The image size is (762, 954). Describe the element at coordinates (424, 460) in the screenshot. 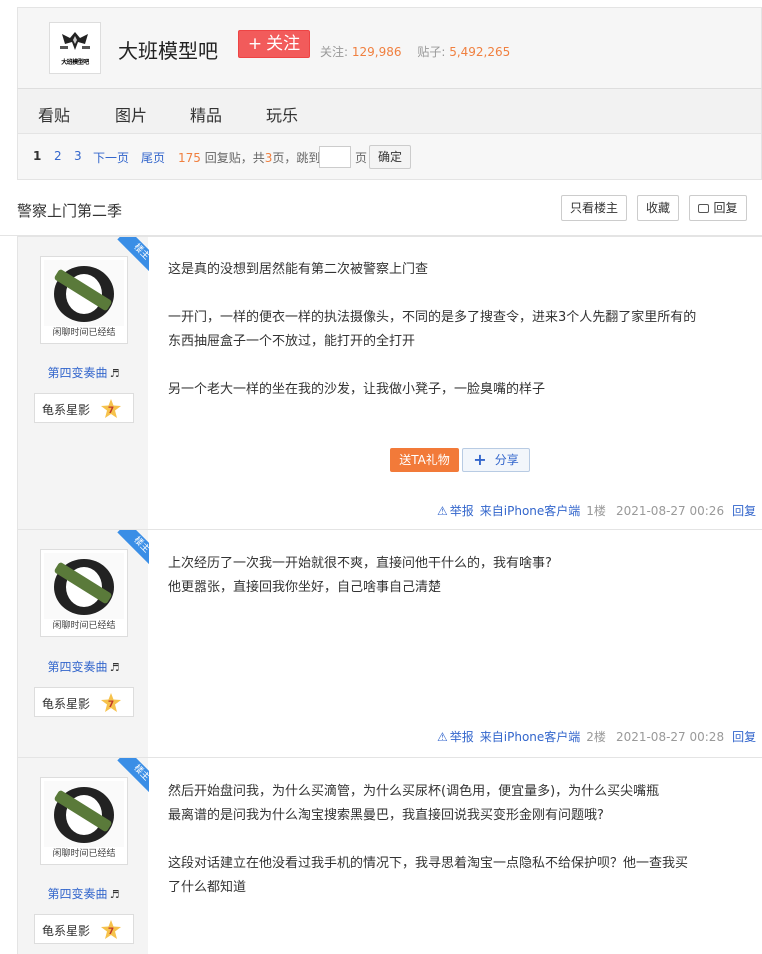

I see `send-gift-button: 送TA礼物` at that location.